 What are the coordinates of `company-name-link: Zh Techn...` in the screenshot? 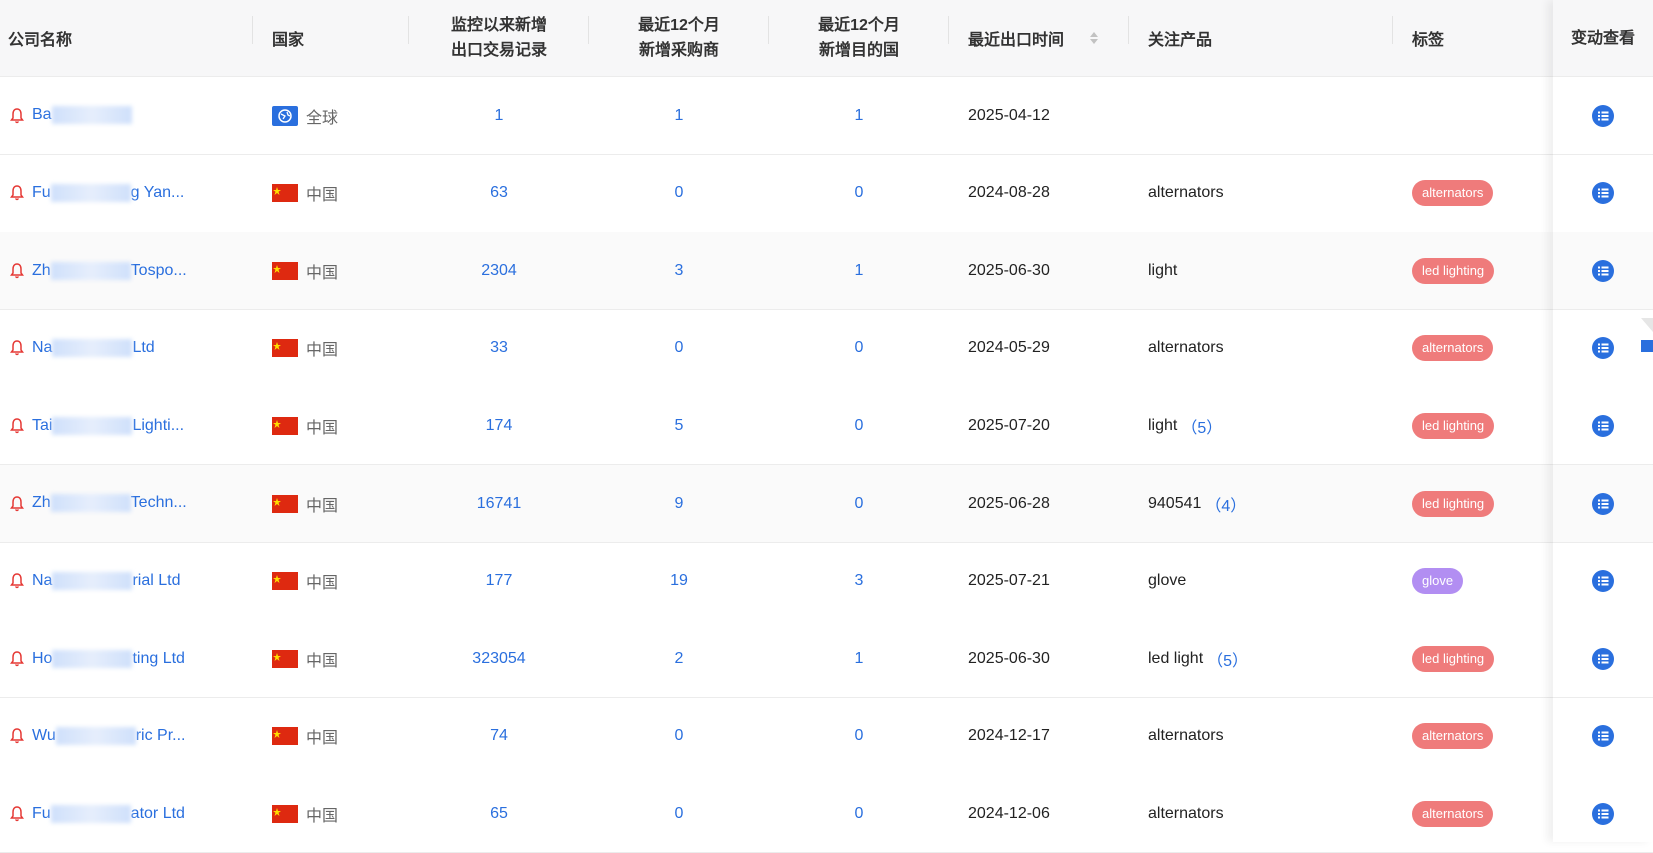 It's located at (109, 503).